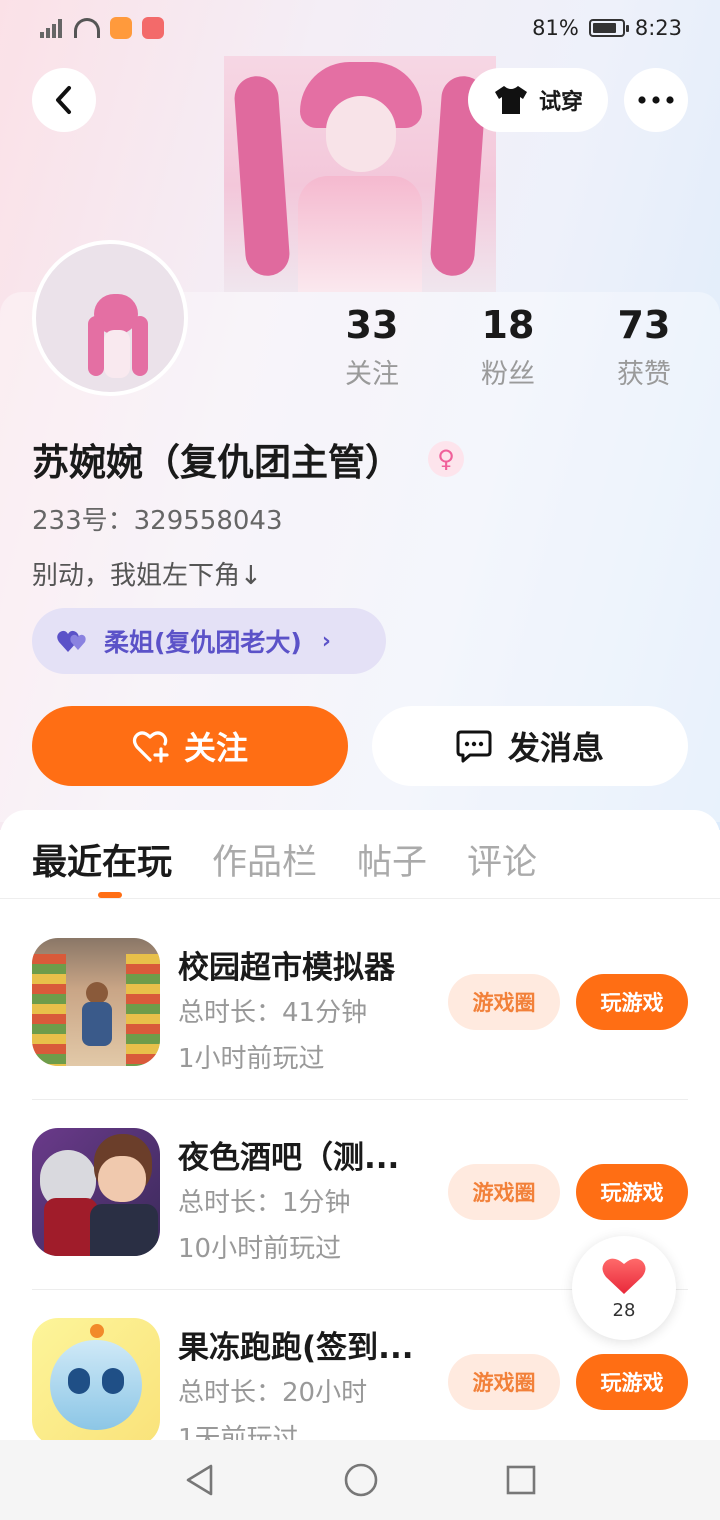 The width and height of the screenshot is (720, 1520). What do you see at coordinates (217, 462) in the screenshot?
I see `user-name: 苏婉婉（复仇团主管）` at bounding box center [217, 462].